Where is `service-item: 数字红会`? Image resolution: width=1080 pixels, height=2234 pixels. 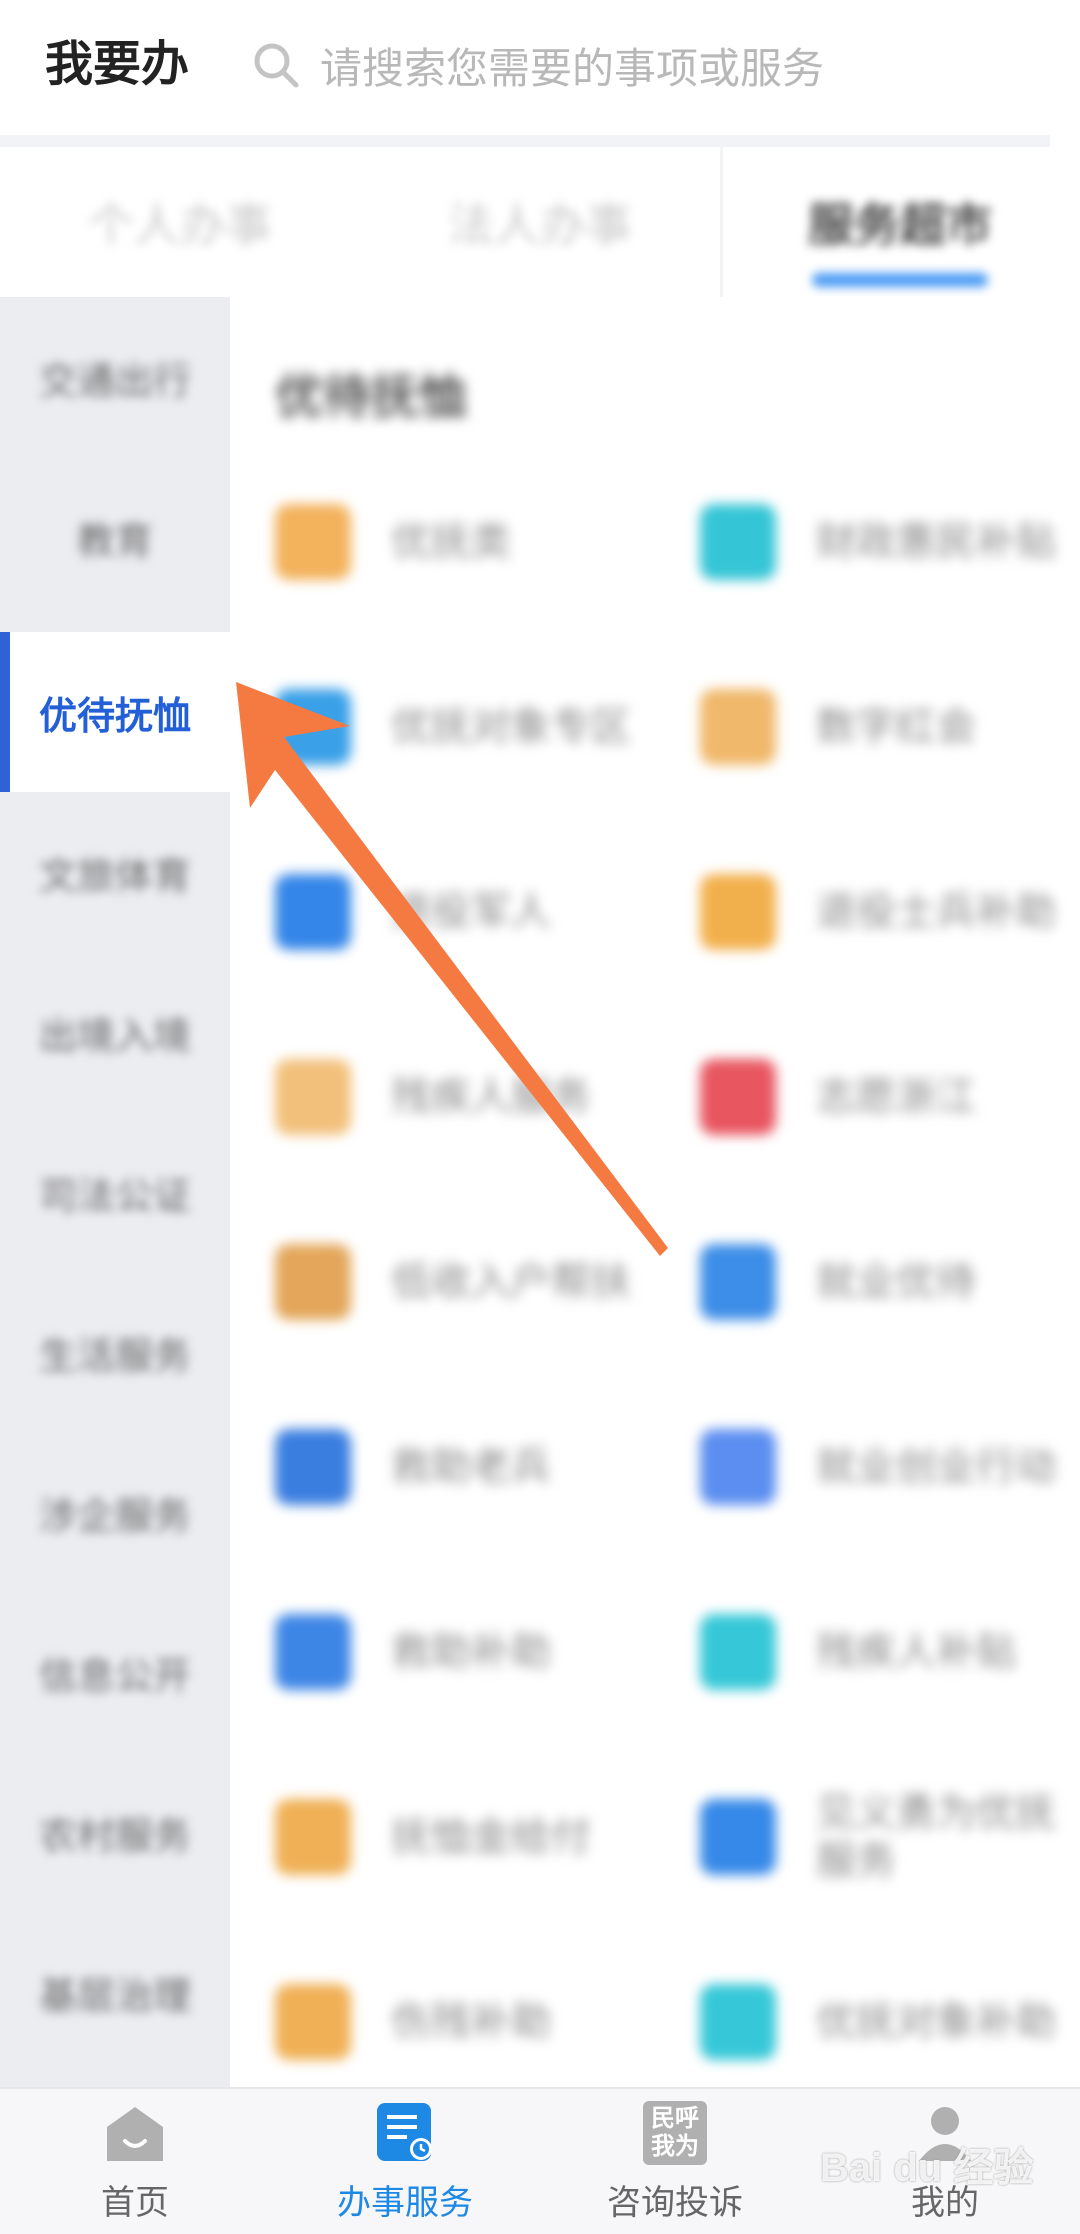
service-item: 数字红会 is located at coordinates (890, 727).